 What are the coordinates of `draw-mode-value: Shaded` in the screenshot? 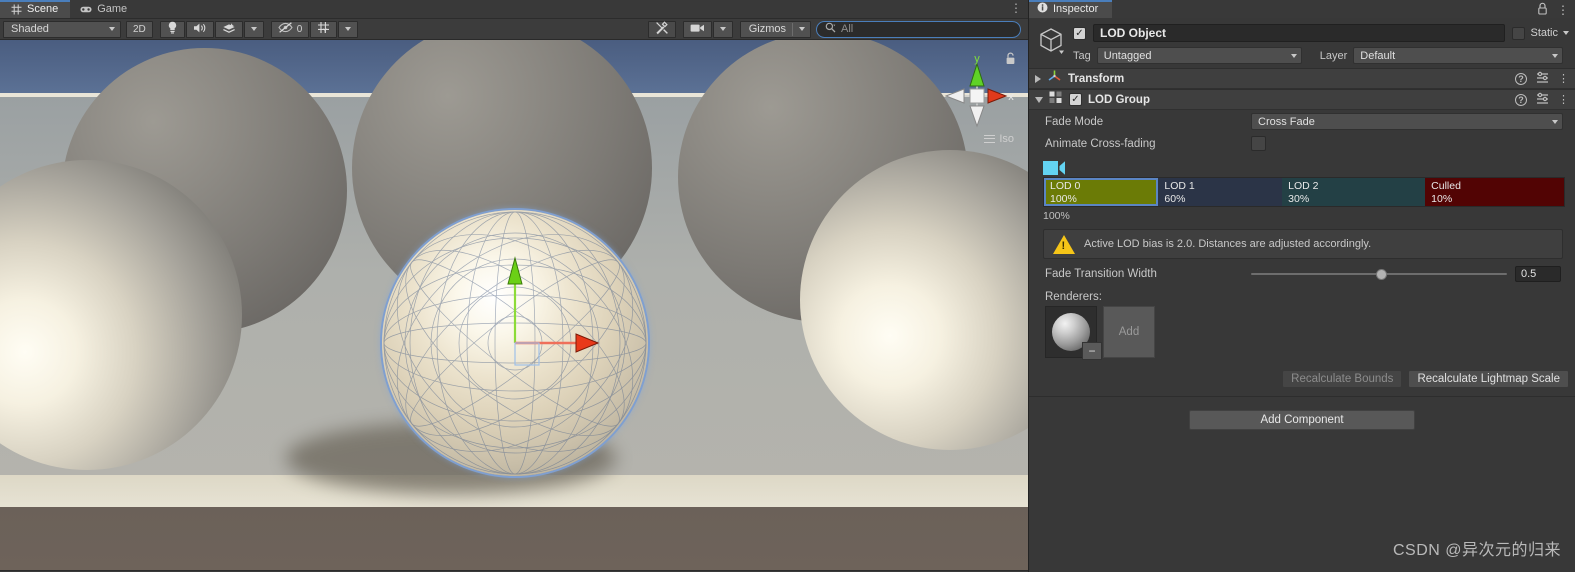 It's located at (30, 29).